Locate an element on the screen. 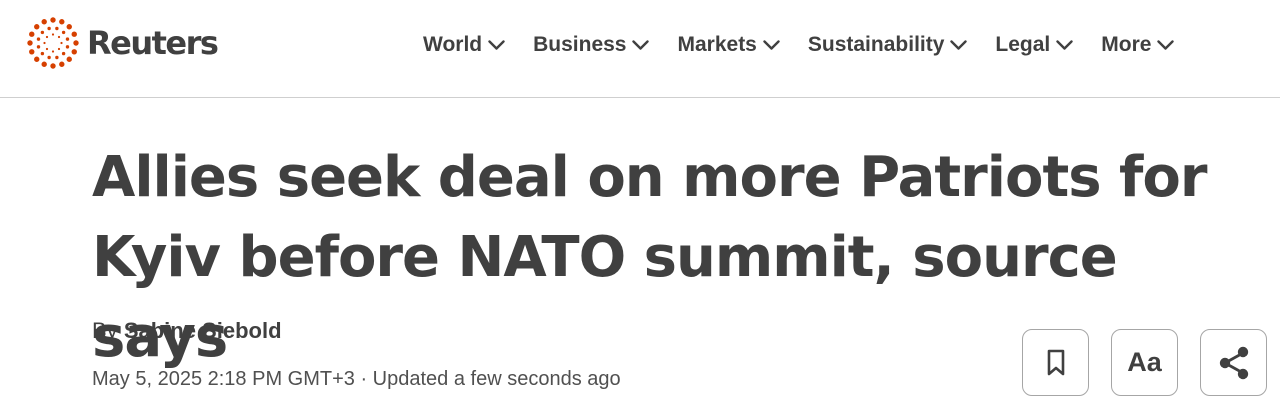 Image resolution: width=1280 pixels, height=414 pixels. nav-item-more: More is located at coordinates (1138, 45).